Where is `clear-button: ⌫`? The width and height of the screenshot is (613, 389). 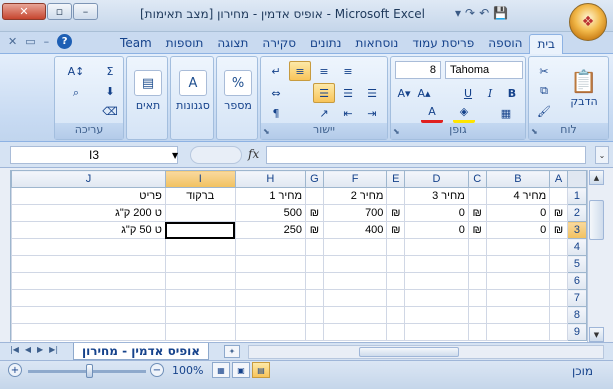
clear-button: ⌫ is located at coordinates (110, 111).